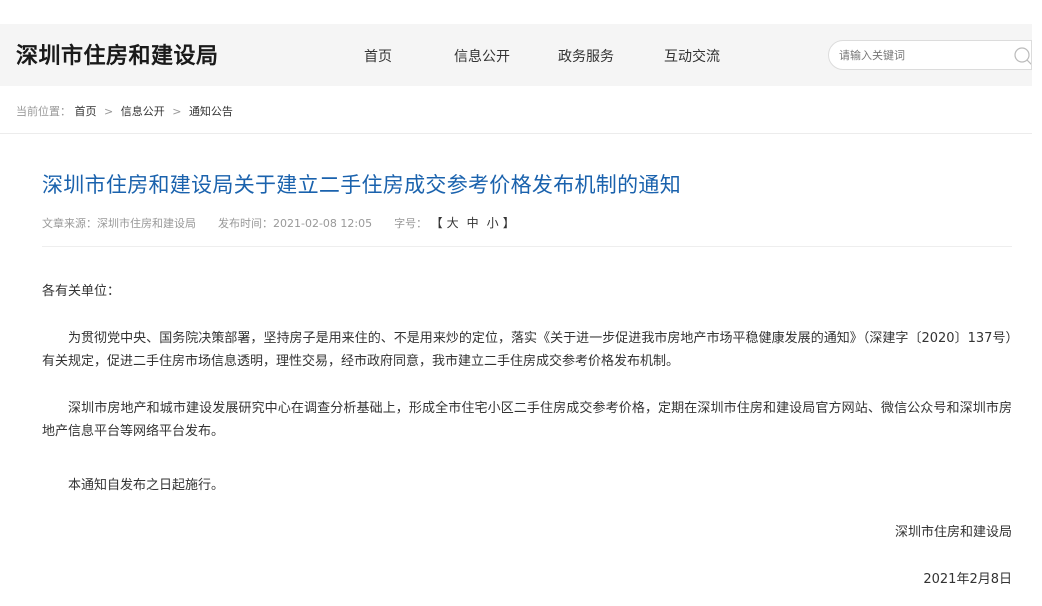  I want to click on site-header: 深圳市住房和建设局 首页 信息公开 政务服务 互动交流, so click(516, 55).